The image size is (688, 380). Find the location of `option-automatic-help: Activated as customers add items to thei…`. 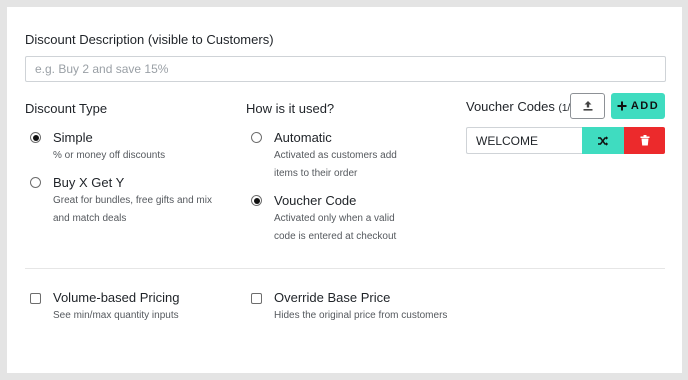

option-automatic-help: Activated as customers add items to thei… is located at coordinates (335, 164).